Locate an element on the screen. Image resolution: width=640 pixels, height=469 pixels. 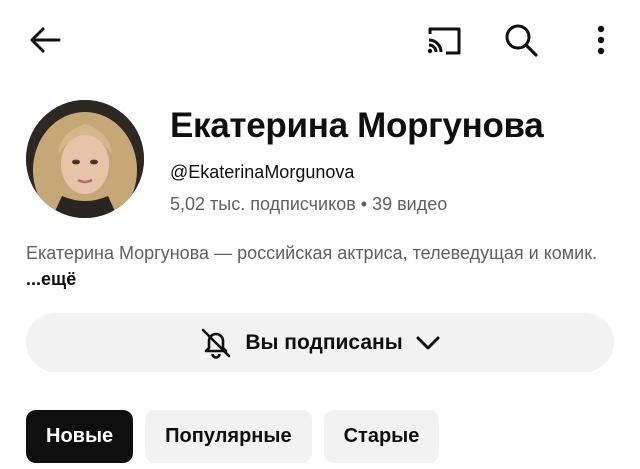
back-button is located at coordinates (45, 40).